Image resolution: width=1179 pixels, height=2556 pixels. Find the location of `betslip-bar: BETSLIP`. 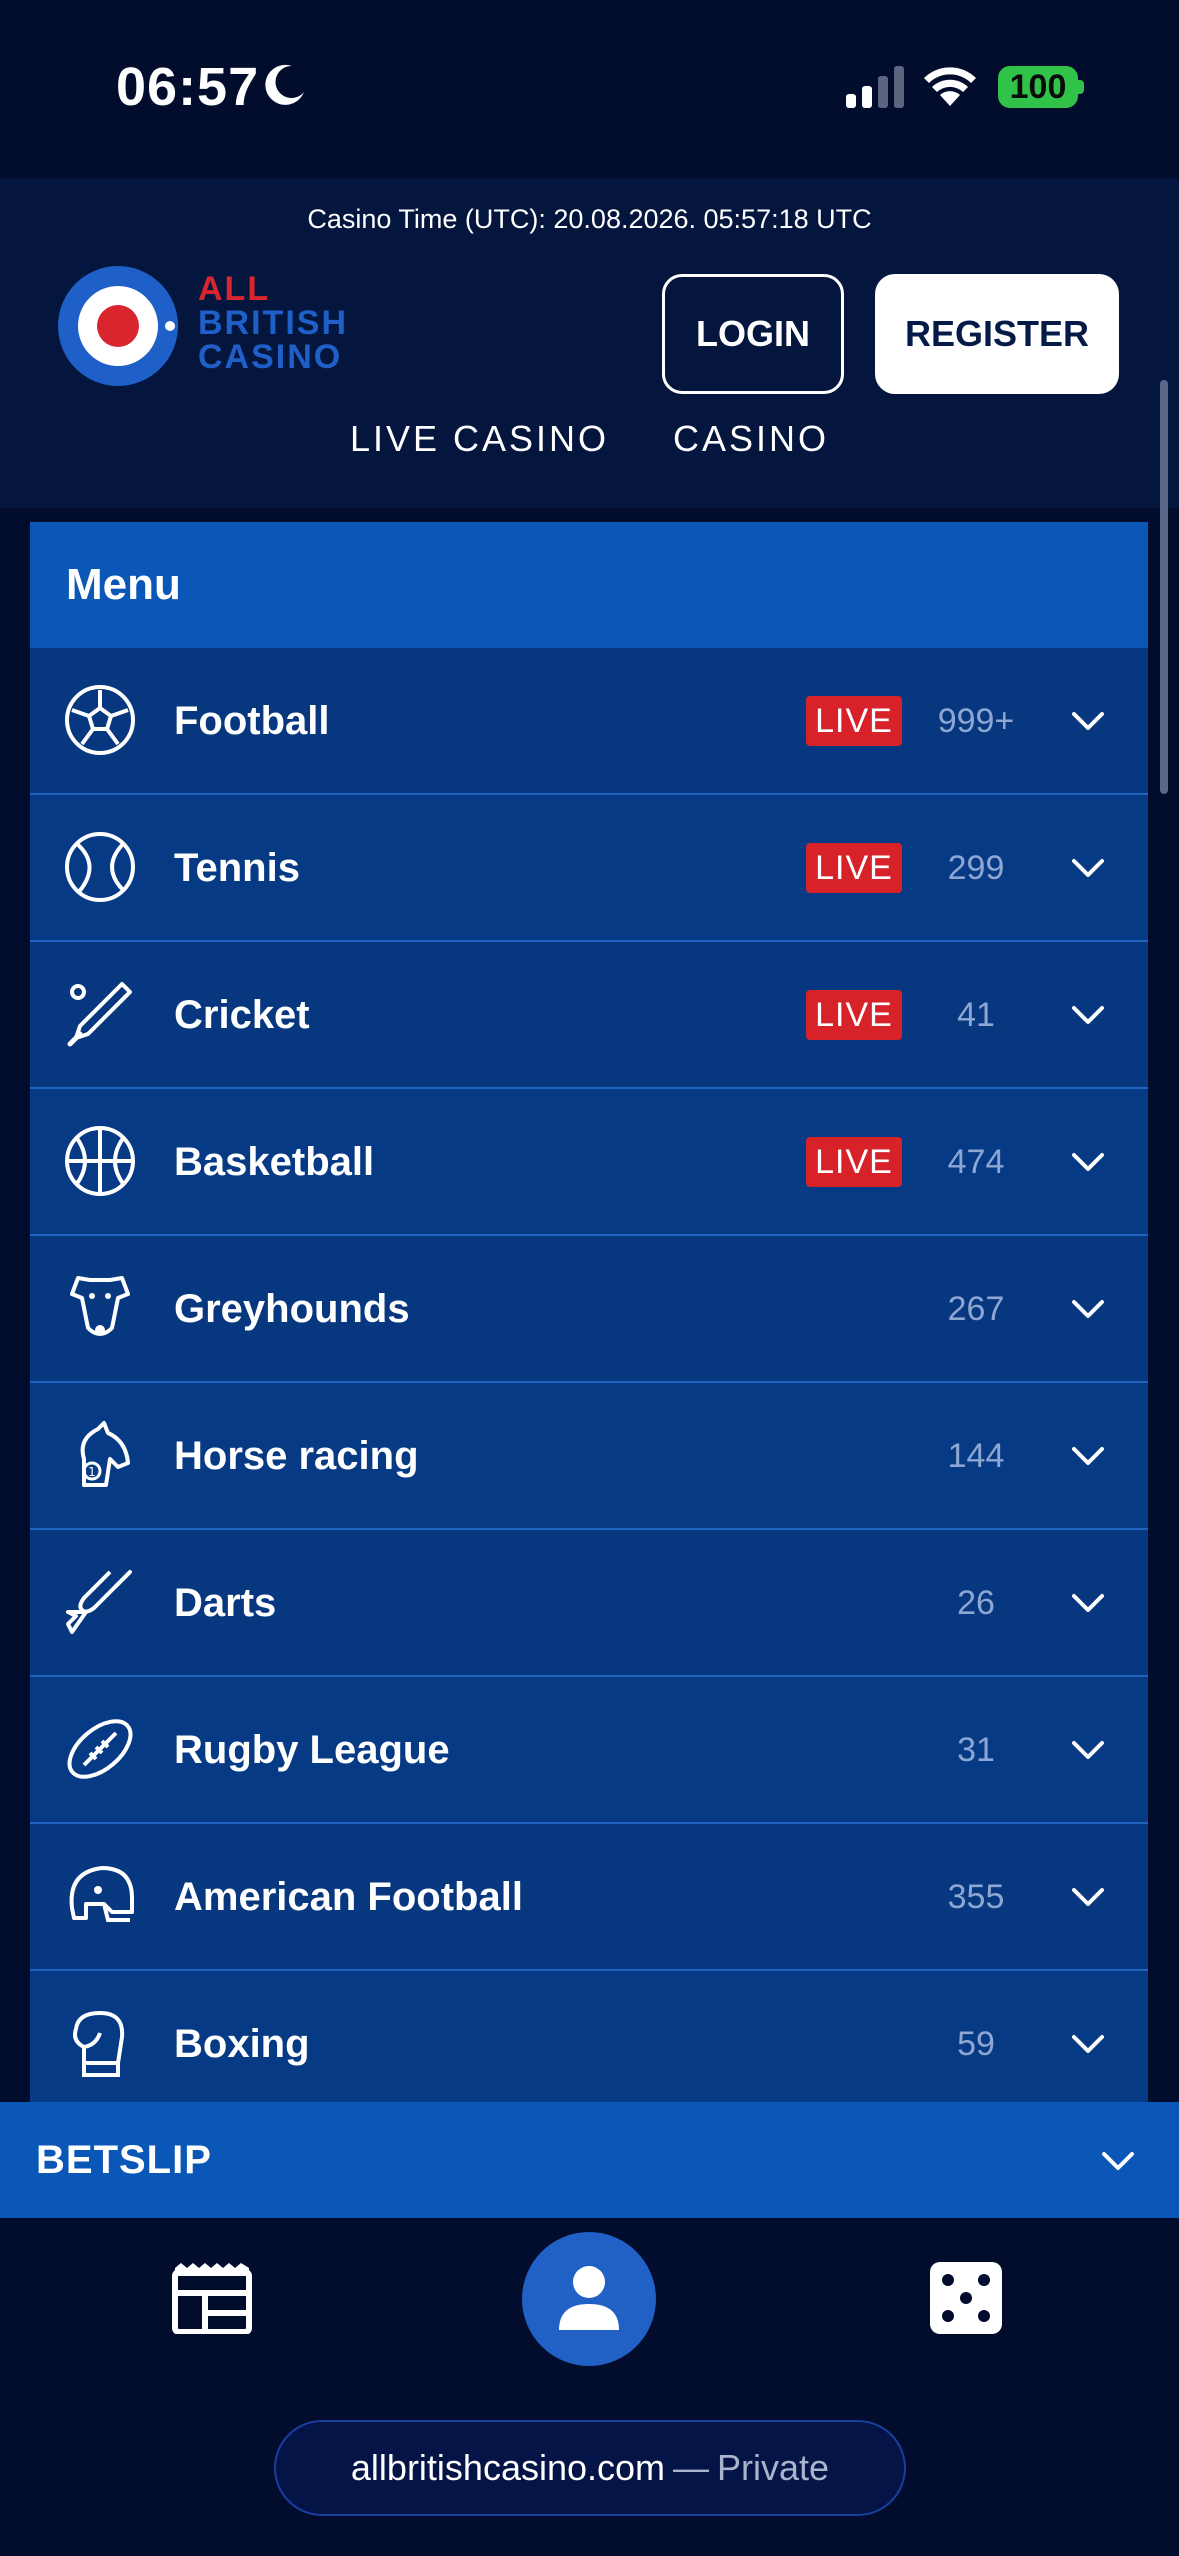

betslip-bar: BETSLIP is located at coordinates (589, 2160).